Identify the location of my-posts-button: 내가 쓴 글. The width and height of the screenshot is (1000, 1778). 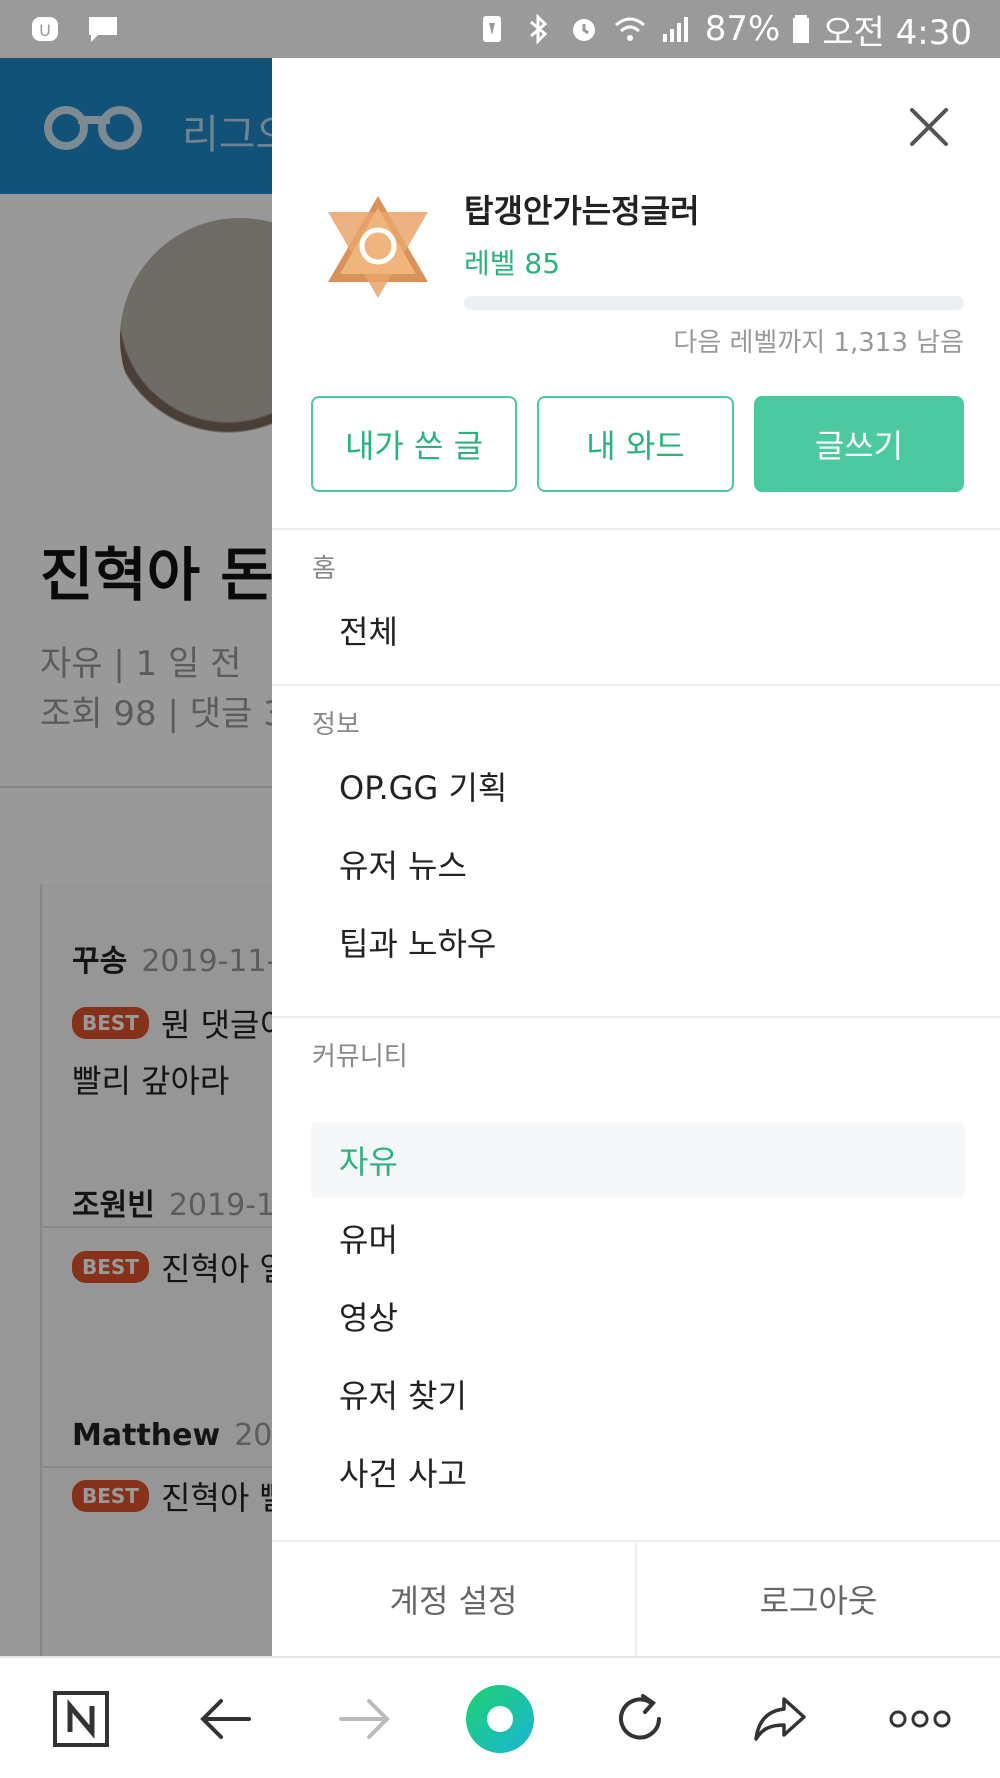
(414, 444).